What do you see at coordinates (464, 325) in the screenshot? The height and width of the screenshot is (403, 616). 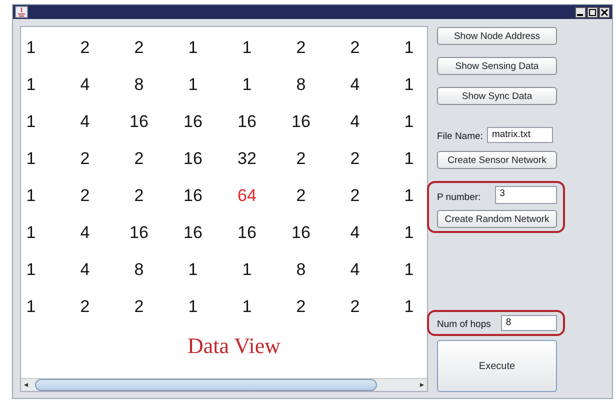 I see `field-label: Num of hops` at bounding box center [464, 325].